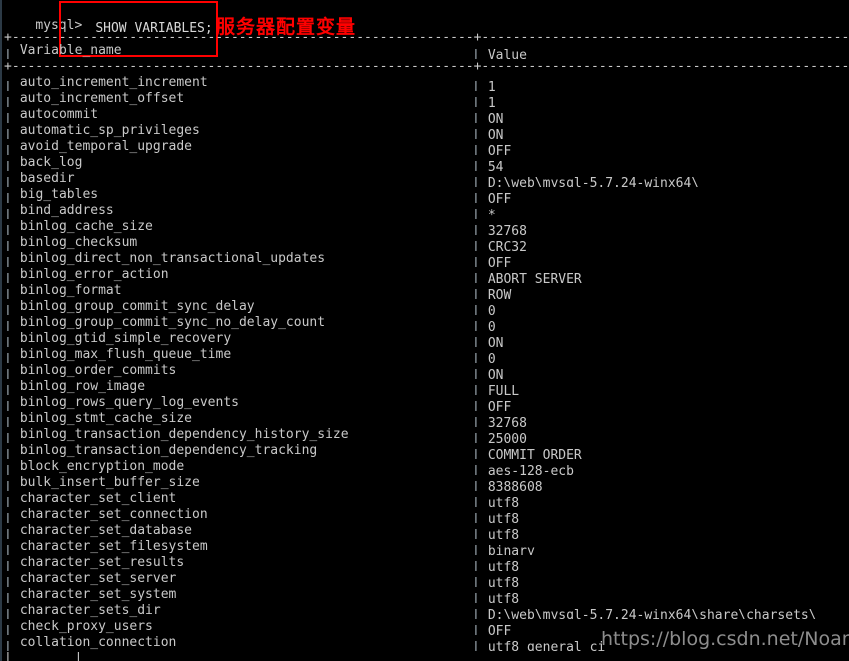 The height and width of the screenshot is (661, 849). I want to click on value-cell: 0, so click(488, 309).